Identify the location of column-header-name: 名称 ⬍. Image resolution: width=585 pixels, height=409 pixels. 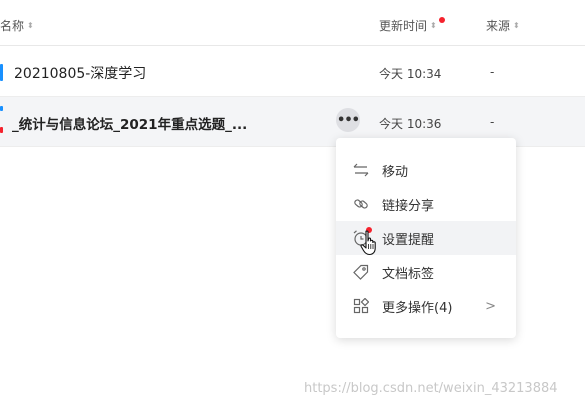
(17, 25).